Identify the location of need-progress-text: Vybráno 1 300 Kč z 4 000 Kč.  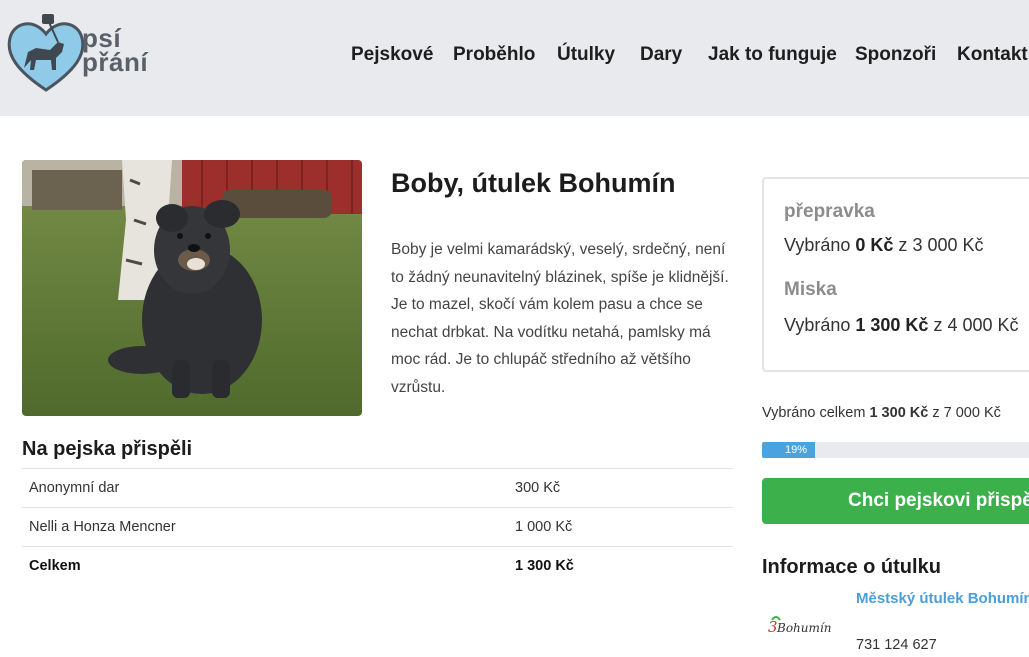
(901, 325).